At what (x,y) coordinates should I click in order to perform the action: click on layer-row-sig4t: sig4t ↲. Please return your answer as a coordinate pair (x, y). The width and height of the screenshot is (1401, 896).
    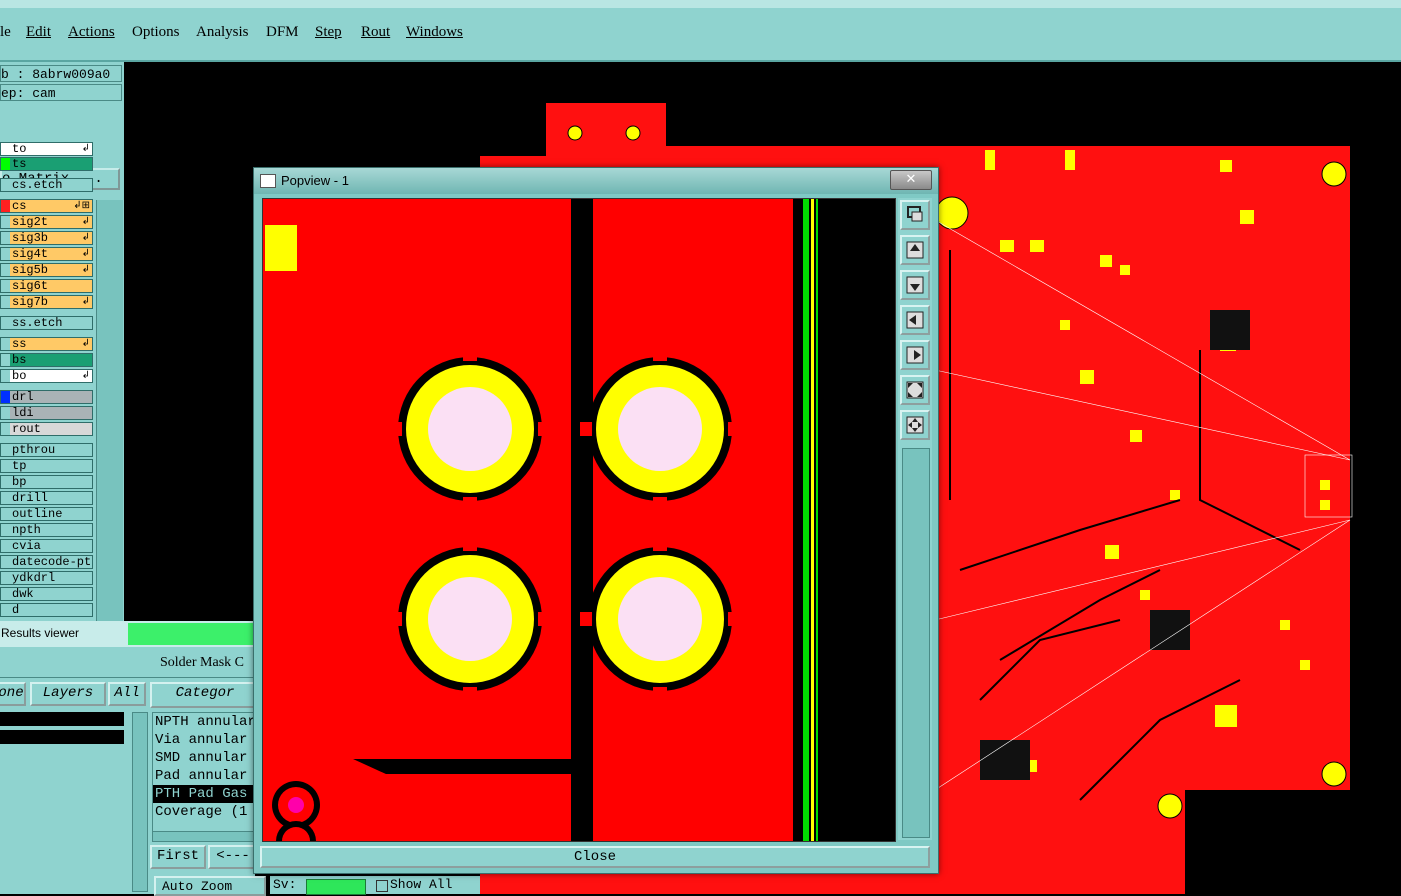
    Looking at the image, I should click on (46, 254).